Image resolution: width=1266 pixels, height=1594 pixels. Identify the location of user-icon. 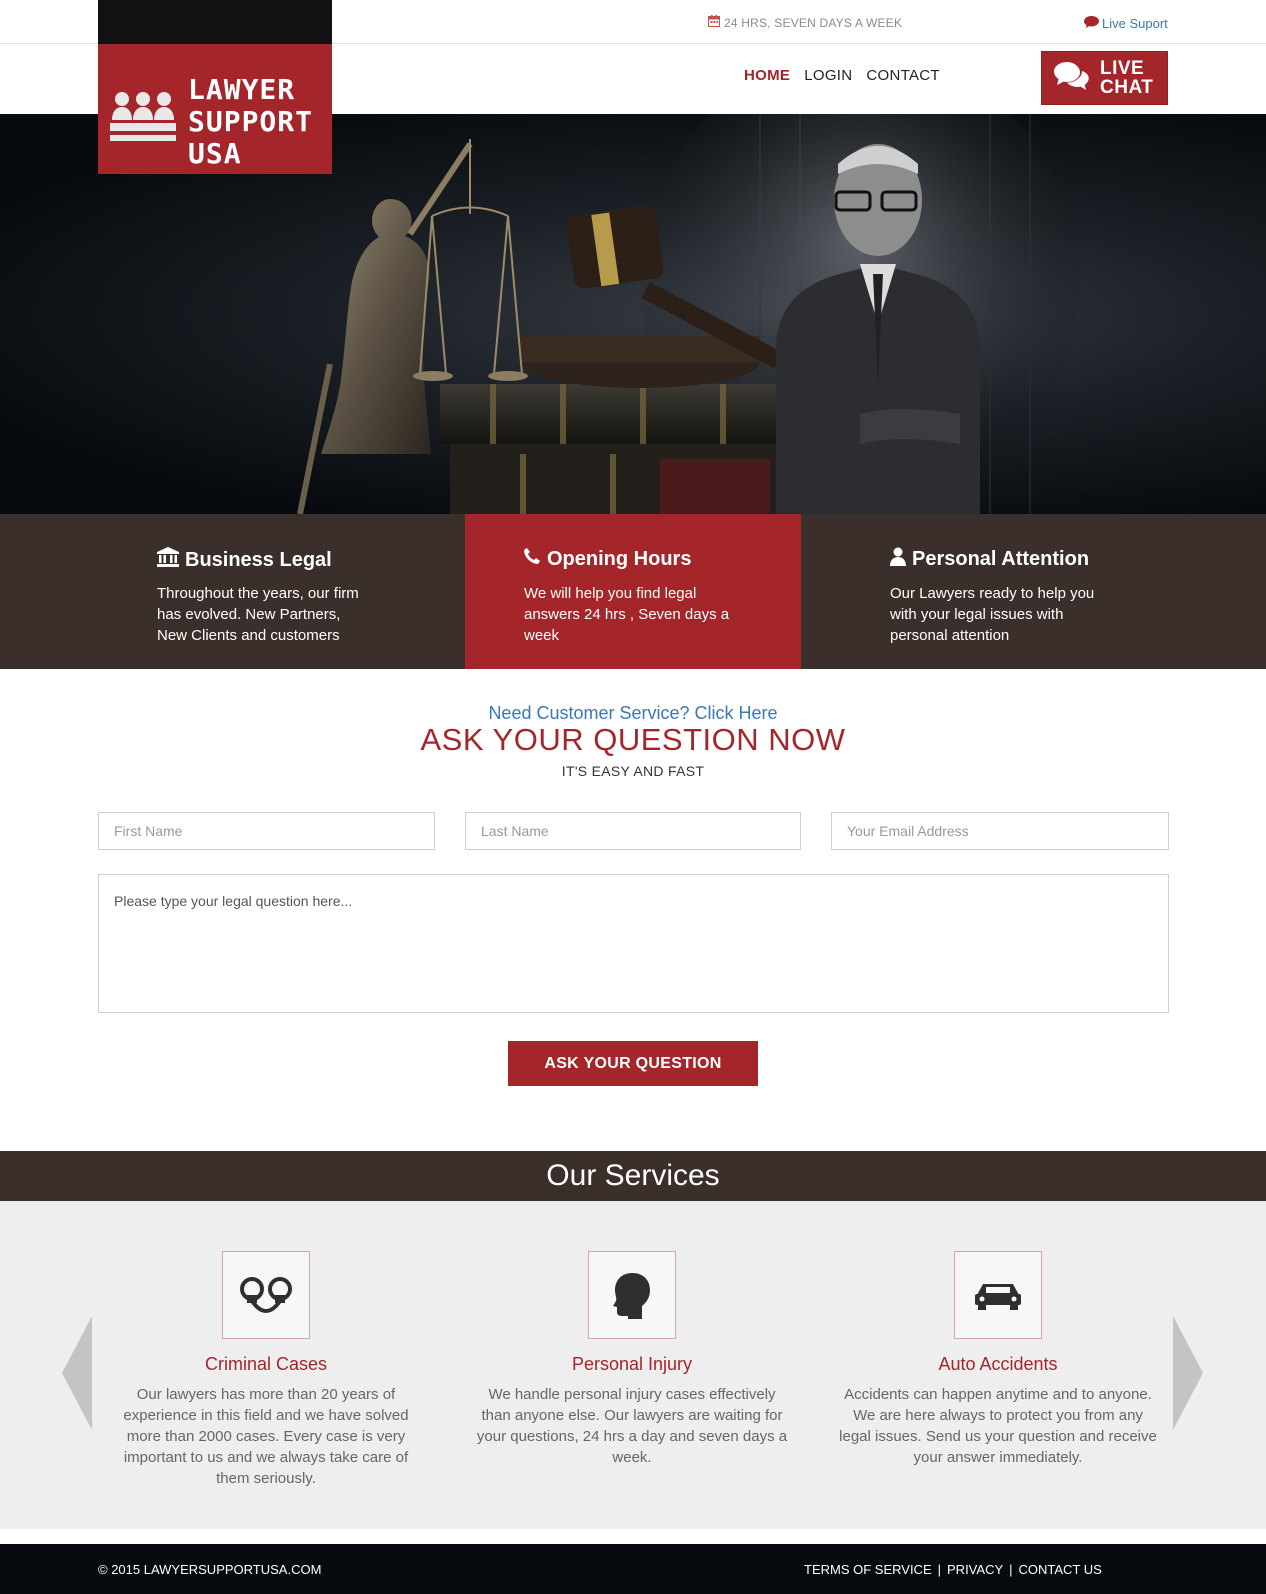
(898, 559).